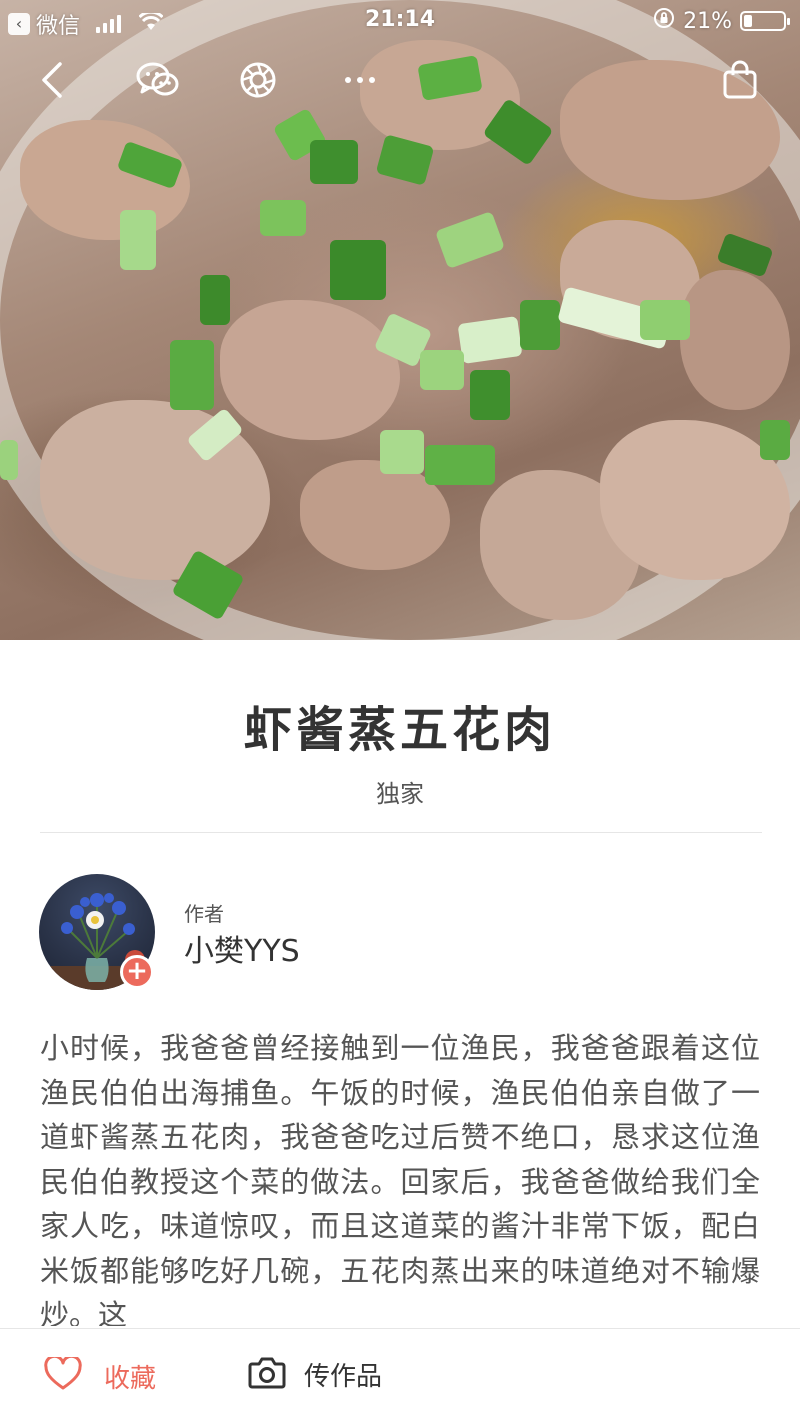 The width and height of the screenshot is (800, 1422). What do you see at coordinates (401, 832) in the screenshot?
I see `divider` at bounding box center [401, 832].